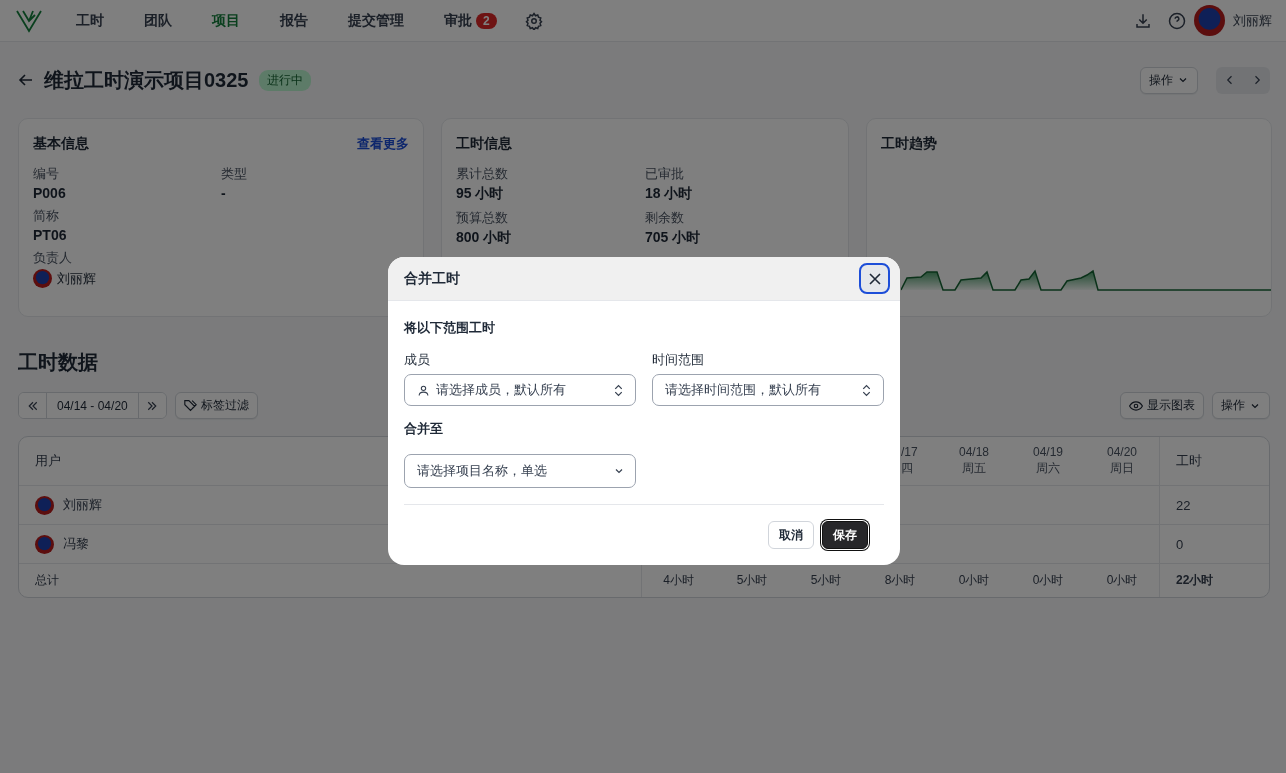 The width and height of the screenshot is (1286, 773). I want to click on section-title: 工时数据, so click(58, 362).